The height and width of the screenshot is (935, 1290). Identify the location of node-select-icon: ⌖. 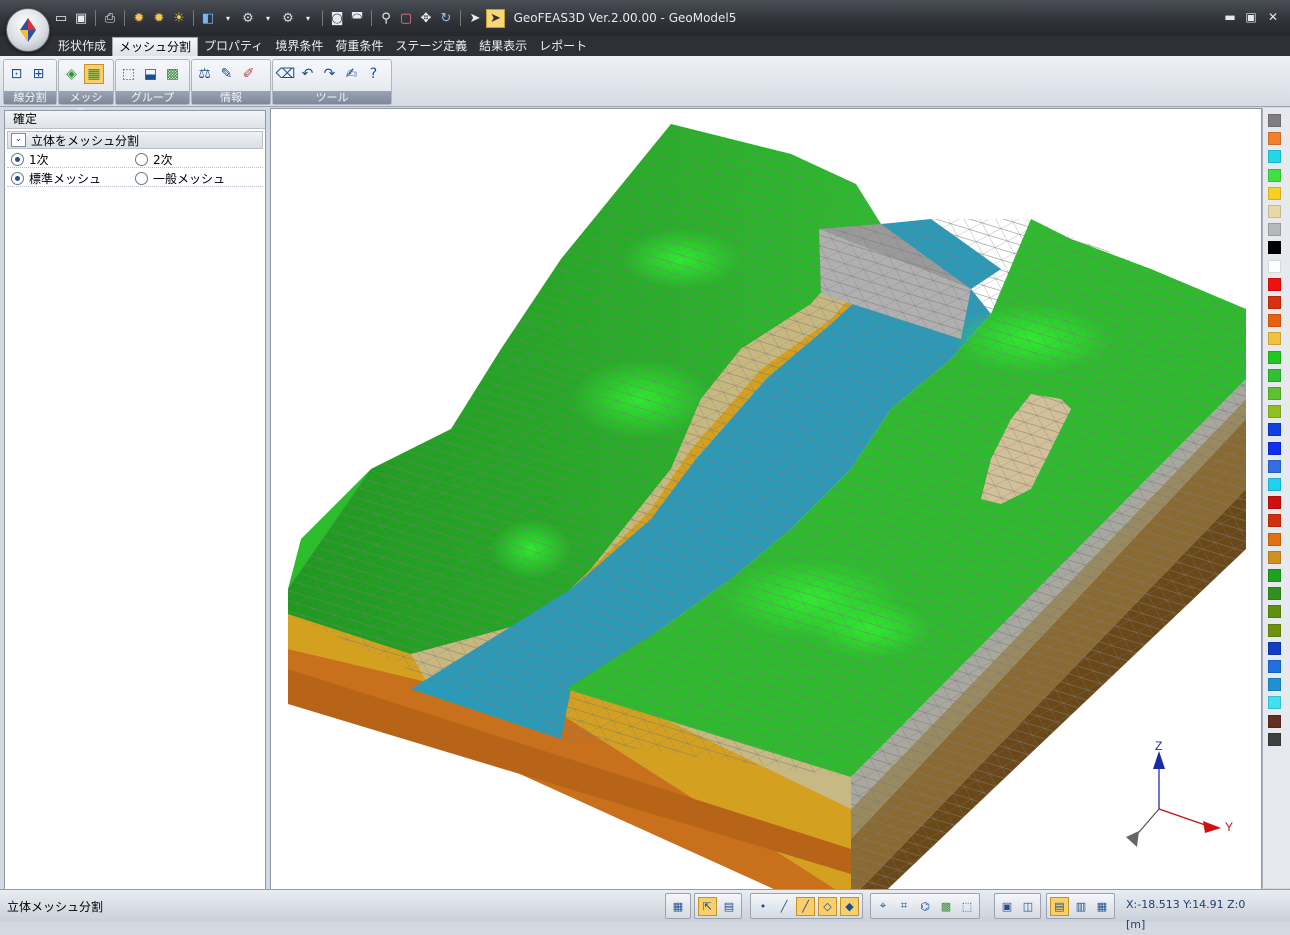
(883, 906).